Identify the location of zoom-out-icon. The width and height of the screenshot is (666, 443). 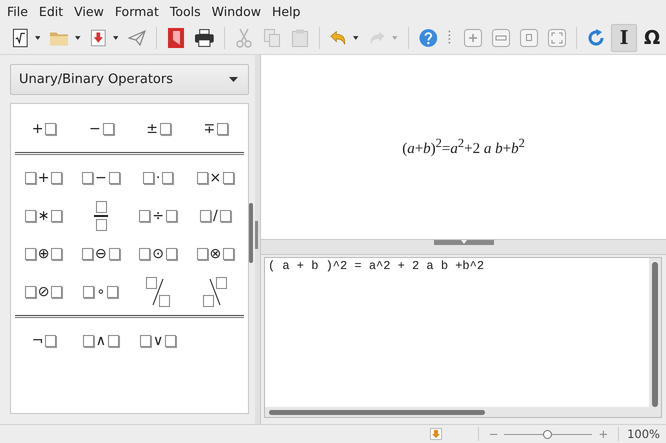
(501, 38).